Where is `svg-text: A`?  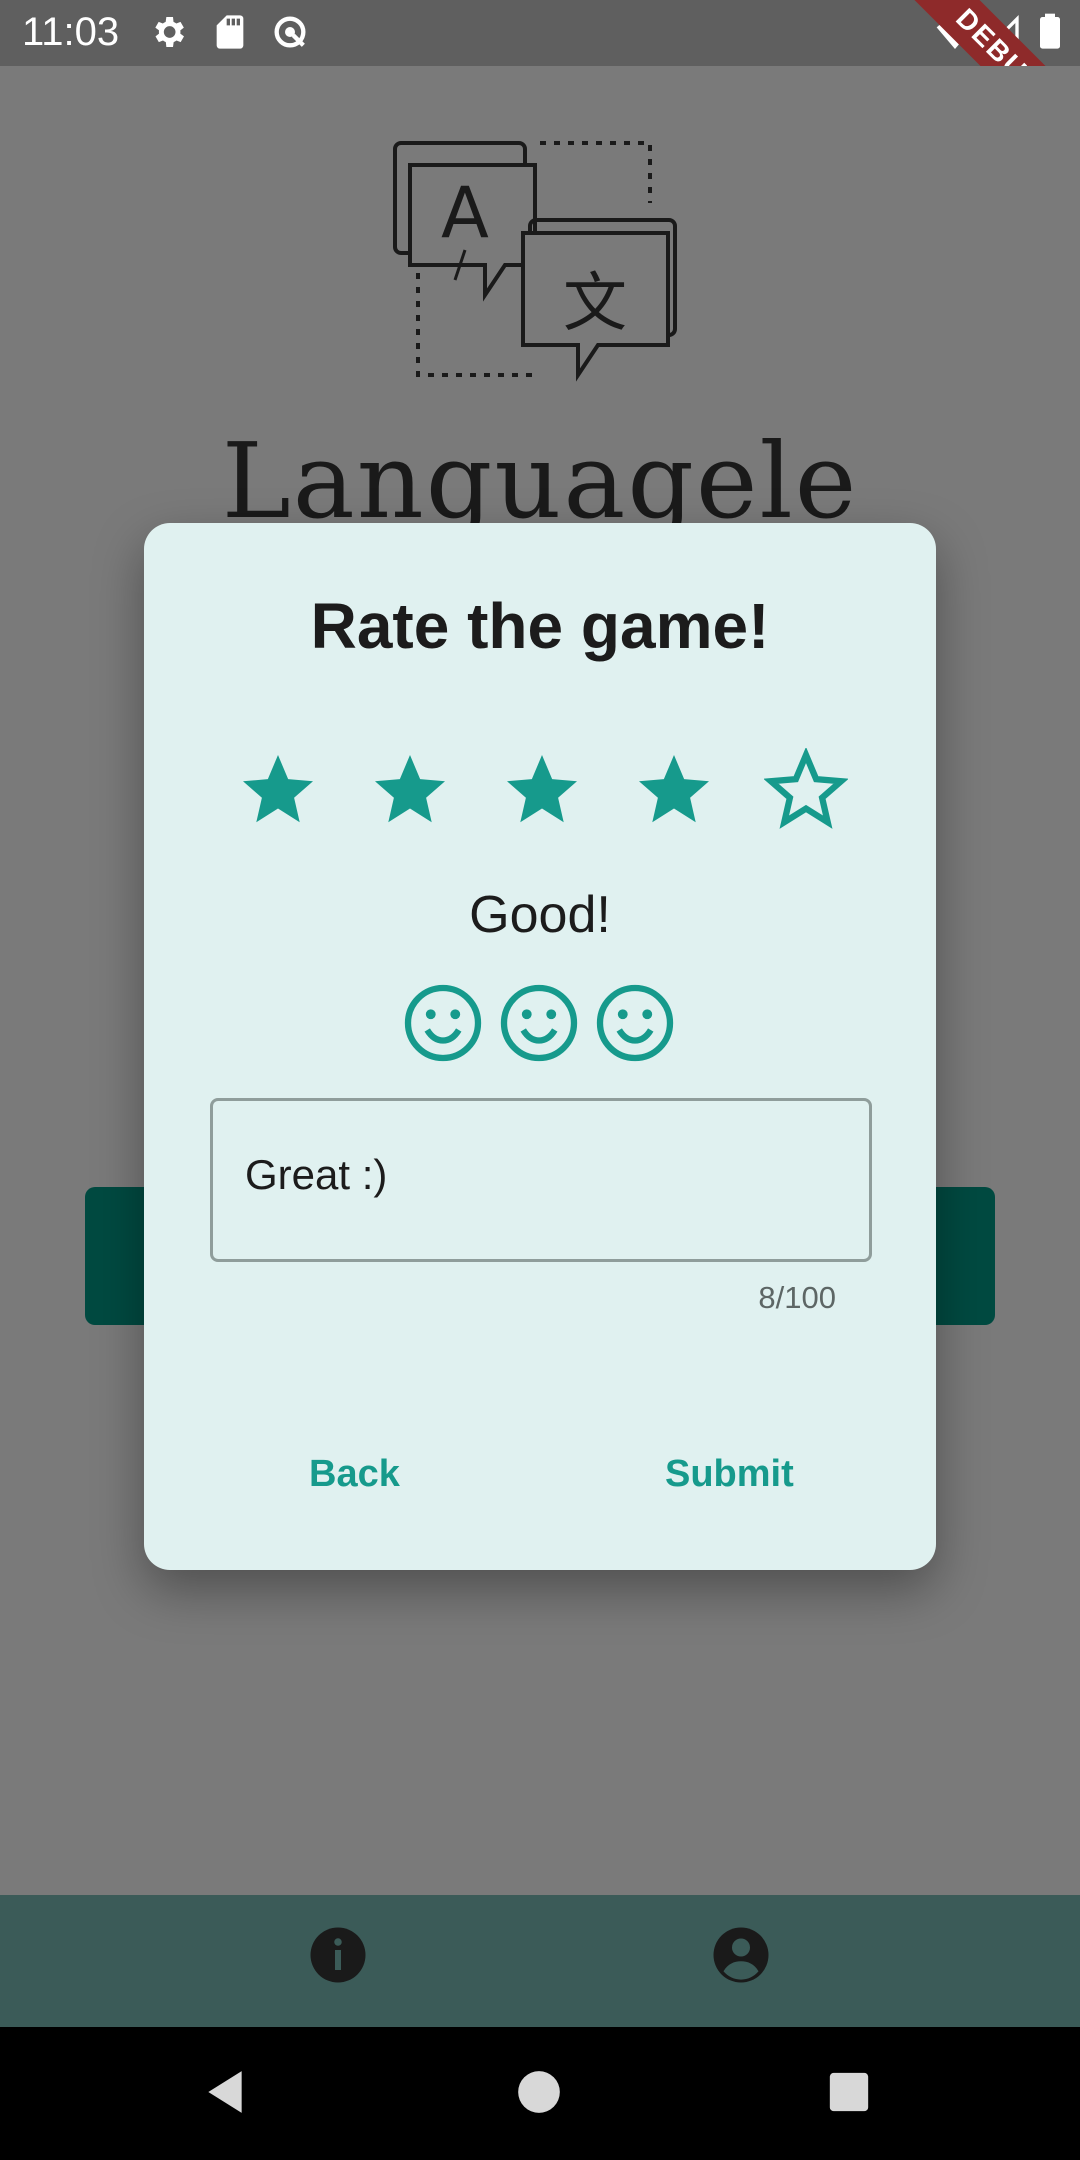
svg-text: A is located at coordinates (465, 213).